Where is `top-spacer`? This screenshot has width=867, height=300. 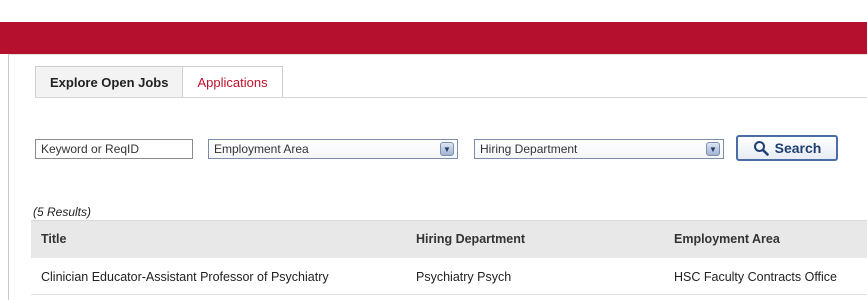 top-spacer is located at coordinates (433, 11).